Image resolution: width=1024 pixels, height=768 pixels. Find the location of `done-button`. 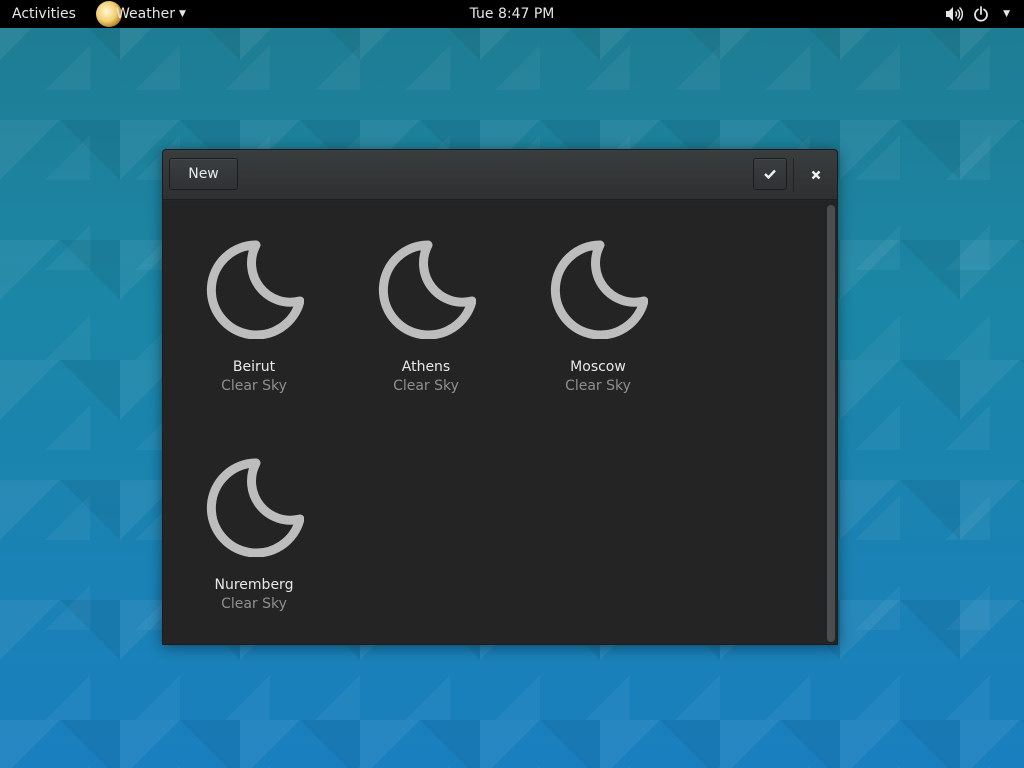

done-button is located at coordinates (770, 174).